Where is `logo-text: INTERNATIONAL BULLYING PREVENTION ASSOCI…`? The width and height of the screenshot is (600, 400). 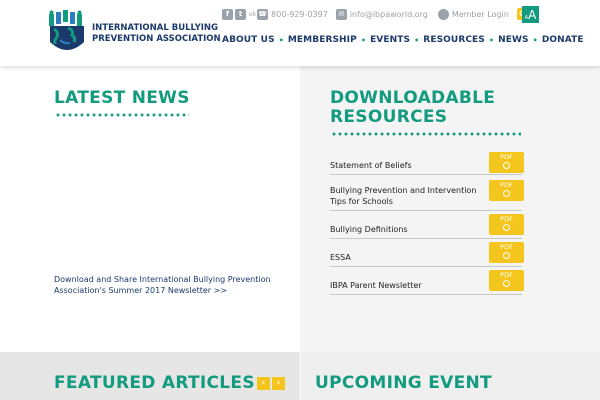 logo-text: INTERNATIONAL BULLYING PREVENTION ASSOCI… is located at coordinates (156, 34).